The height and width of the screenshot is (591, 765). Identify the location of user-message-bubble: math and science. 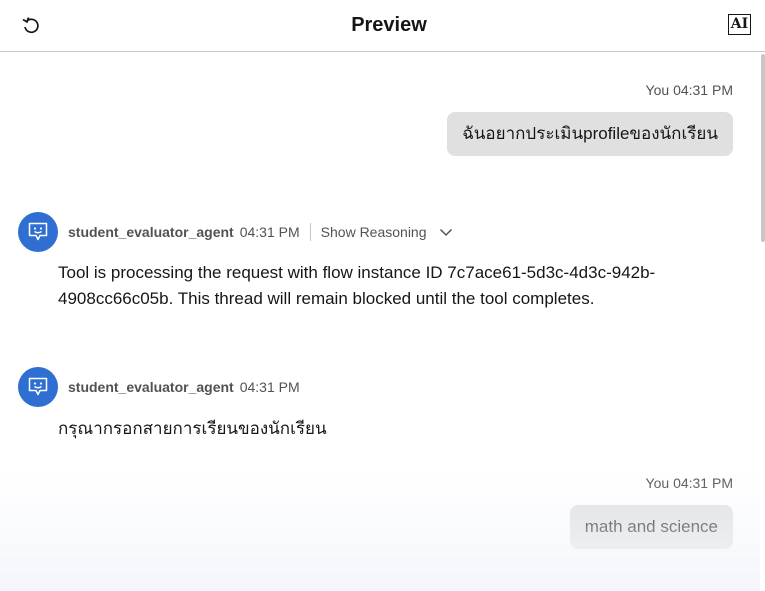
(651, 527).